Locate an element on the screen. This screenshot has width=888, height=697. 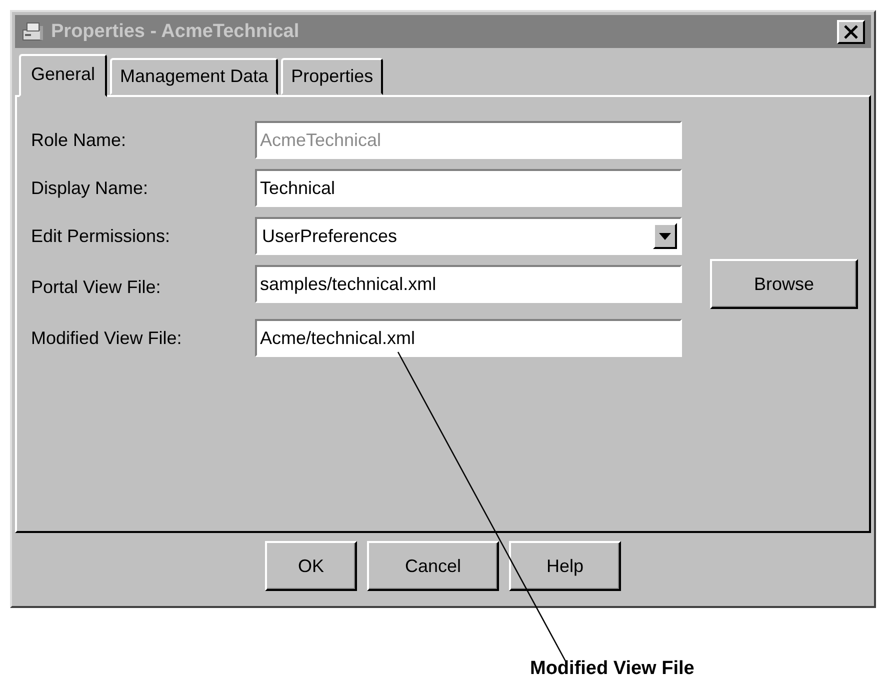
tab: Management Data is located at coordinates (194, 76).